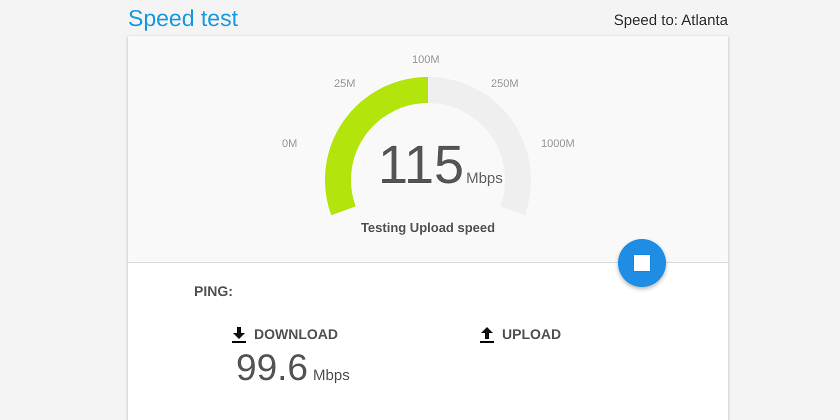 The height and width of the screenshot is (420, 840). Describe the element at coordinates (484, 179) in the screenshot. I see `speed-unit: Mbps` at that location.